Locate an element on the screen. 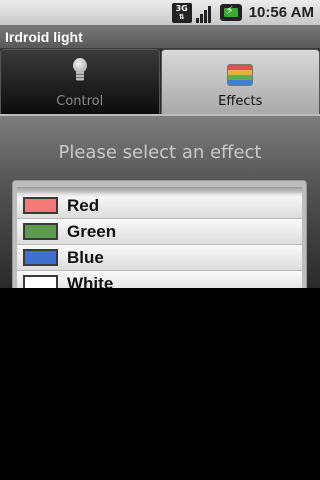 This screenshot has height=480, width=320. effect-item-blue: Blue is located at coordinates (159, 258).